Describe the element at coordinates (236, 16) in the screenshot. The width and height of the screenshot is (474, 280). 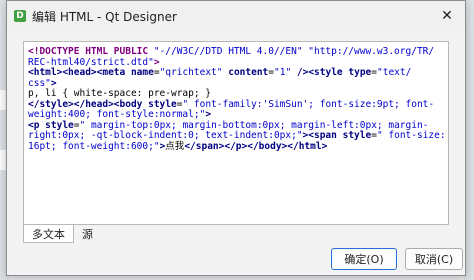
I see `title-bar: D 编辑 HTML - Qt Designer ✕` at that location.